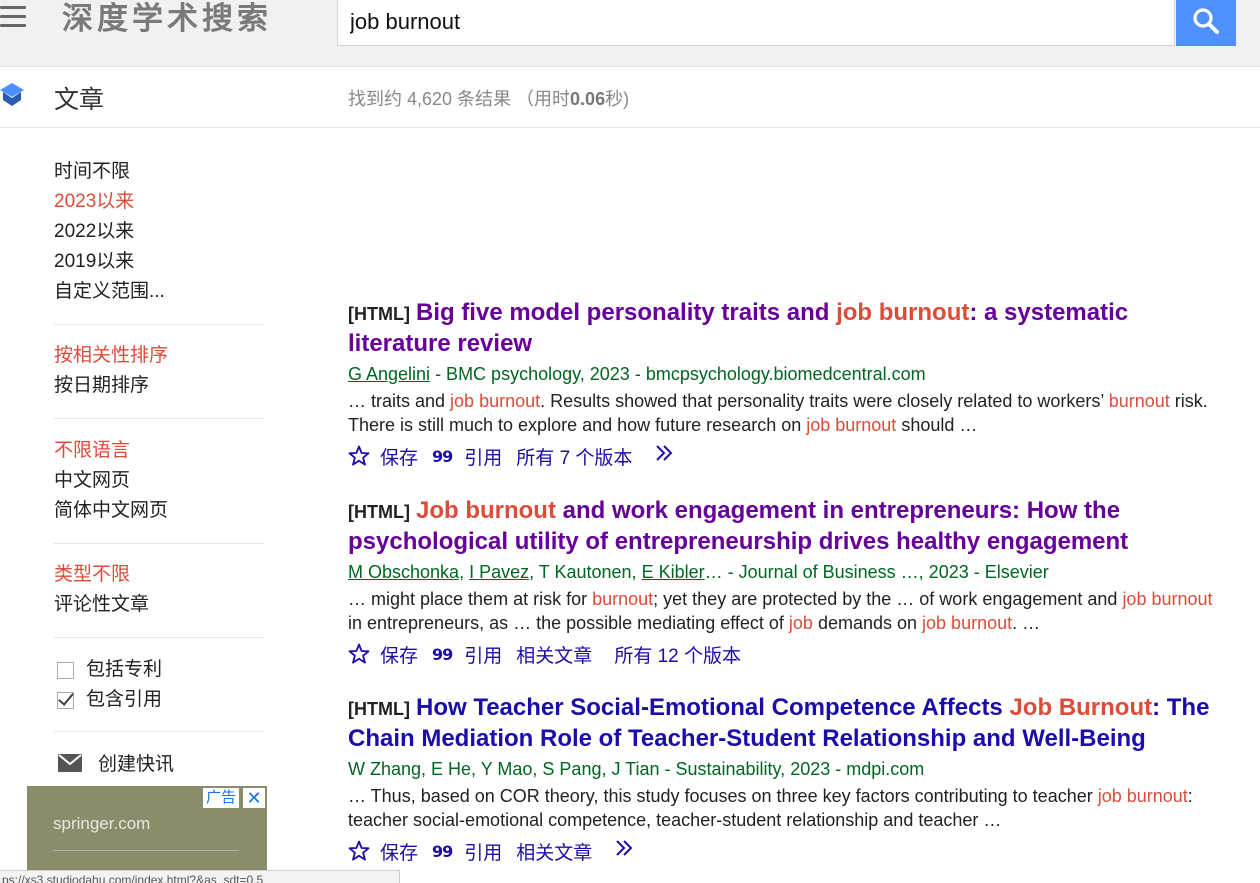 The width and height of the screenshot is (1260, 883). Describe the element at coordinates (459, 99) in the screenshot. I see `stats-prefix: 找到约 4,620 条结果 （用时` at that location.